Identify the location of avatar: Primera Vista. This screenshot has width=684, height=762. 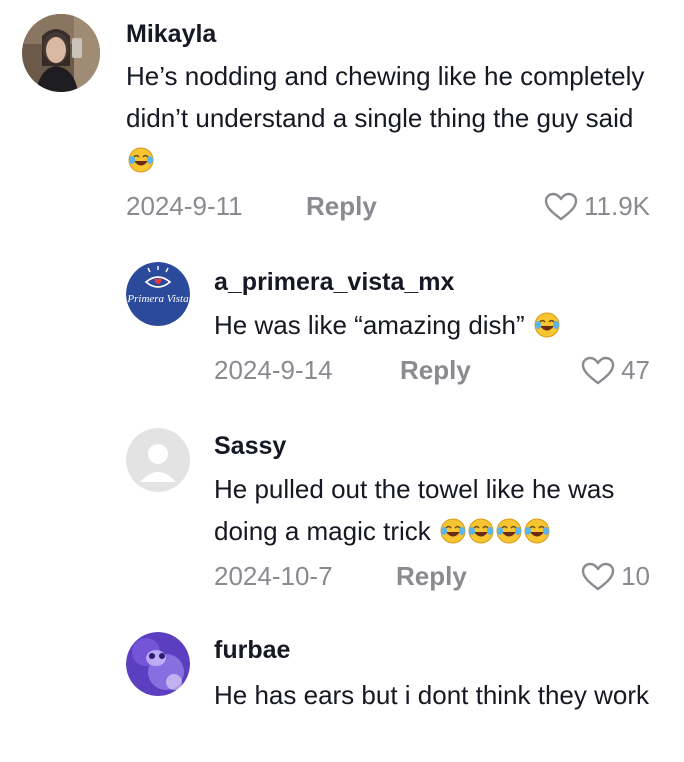
(158, 294).